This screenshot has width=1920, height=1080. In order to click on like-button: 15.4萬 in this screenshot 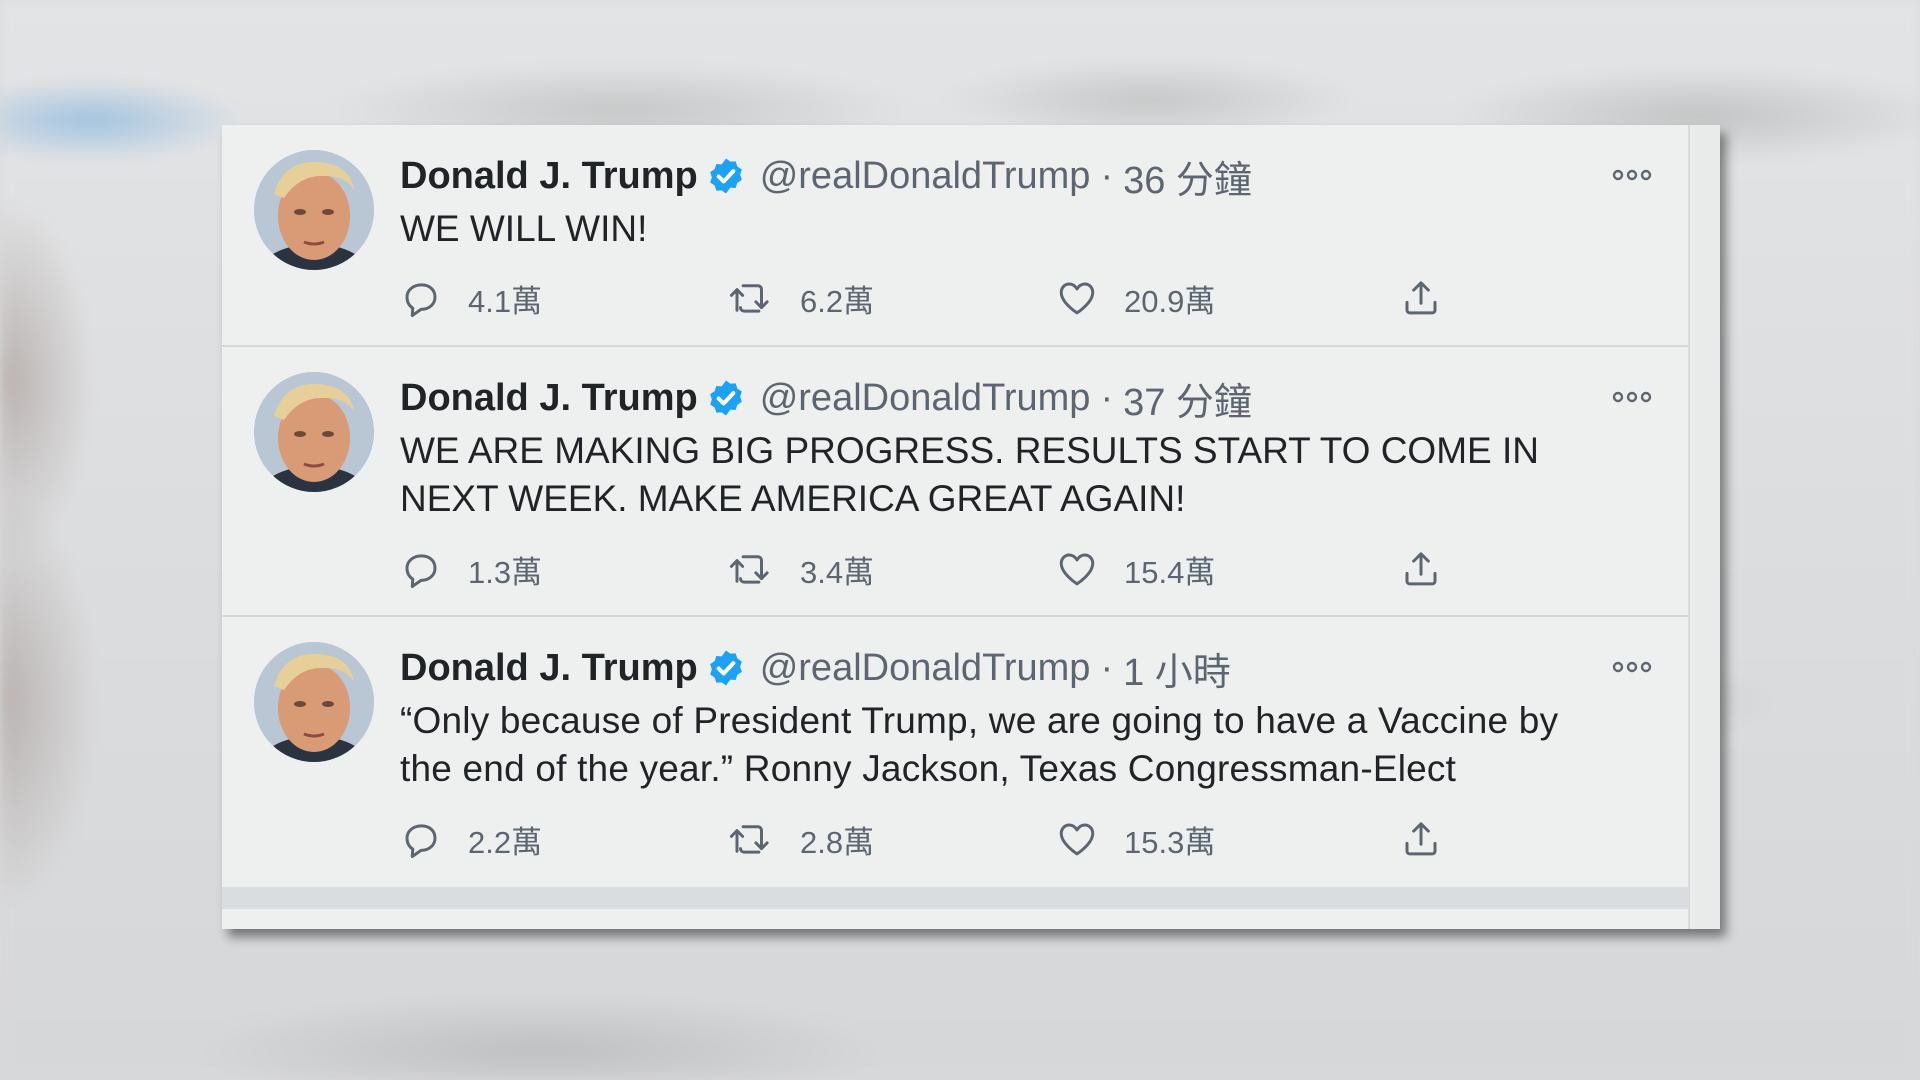, I will do `click(1135, 569)`.